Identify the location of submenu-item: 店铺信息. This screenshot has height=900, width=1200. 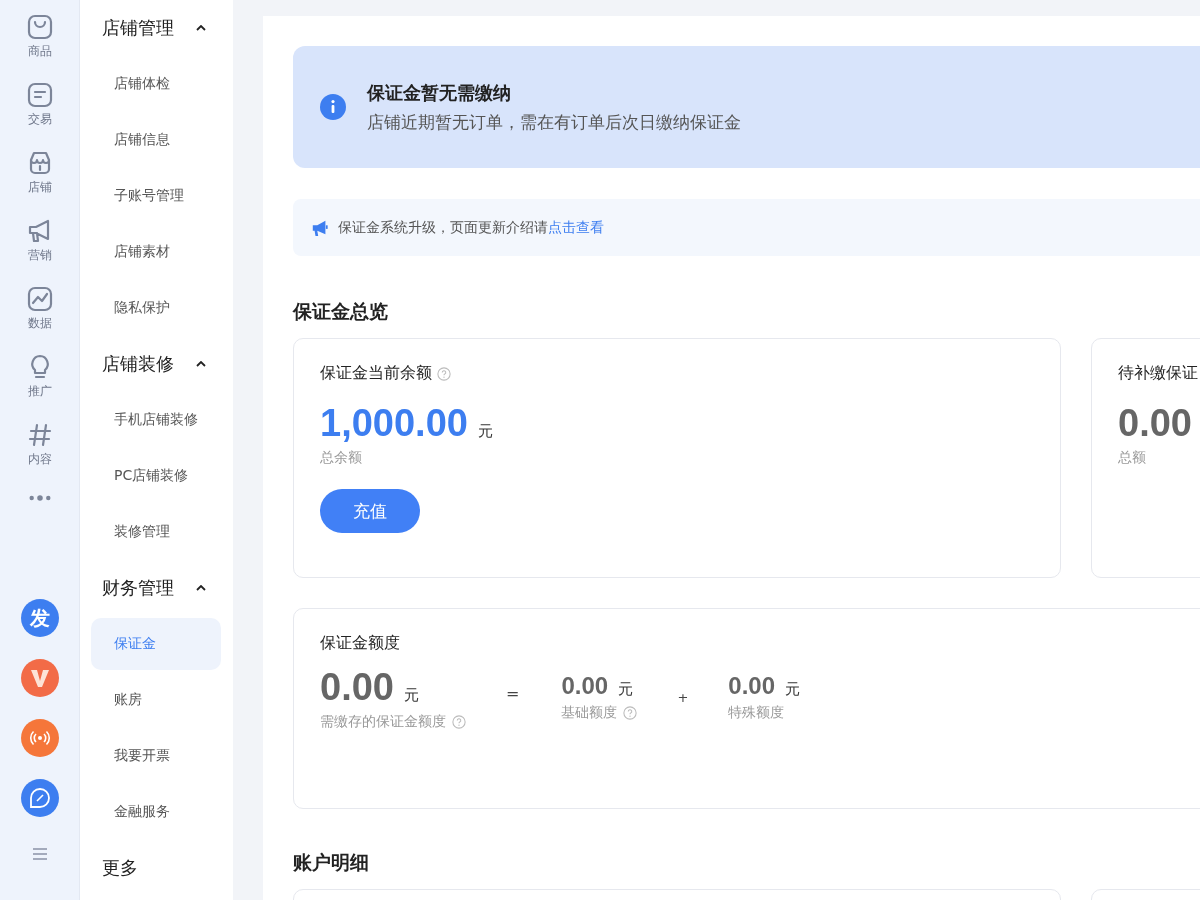
(156, 140).